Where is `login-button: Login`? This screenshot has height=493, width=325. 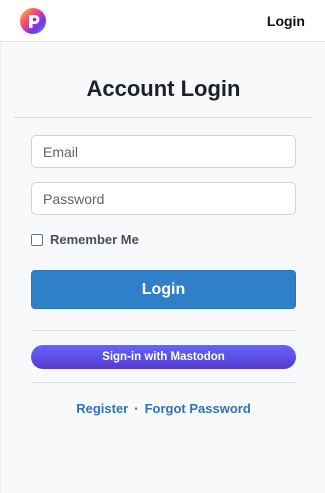 login-button: Login is located at coordinates (163, 289).